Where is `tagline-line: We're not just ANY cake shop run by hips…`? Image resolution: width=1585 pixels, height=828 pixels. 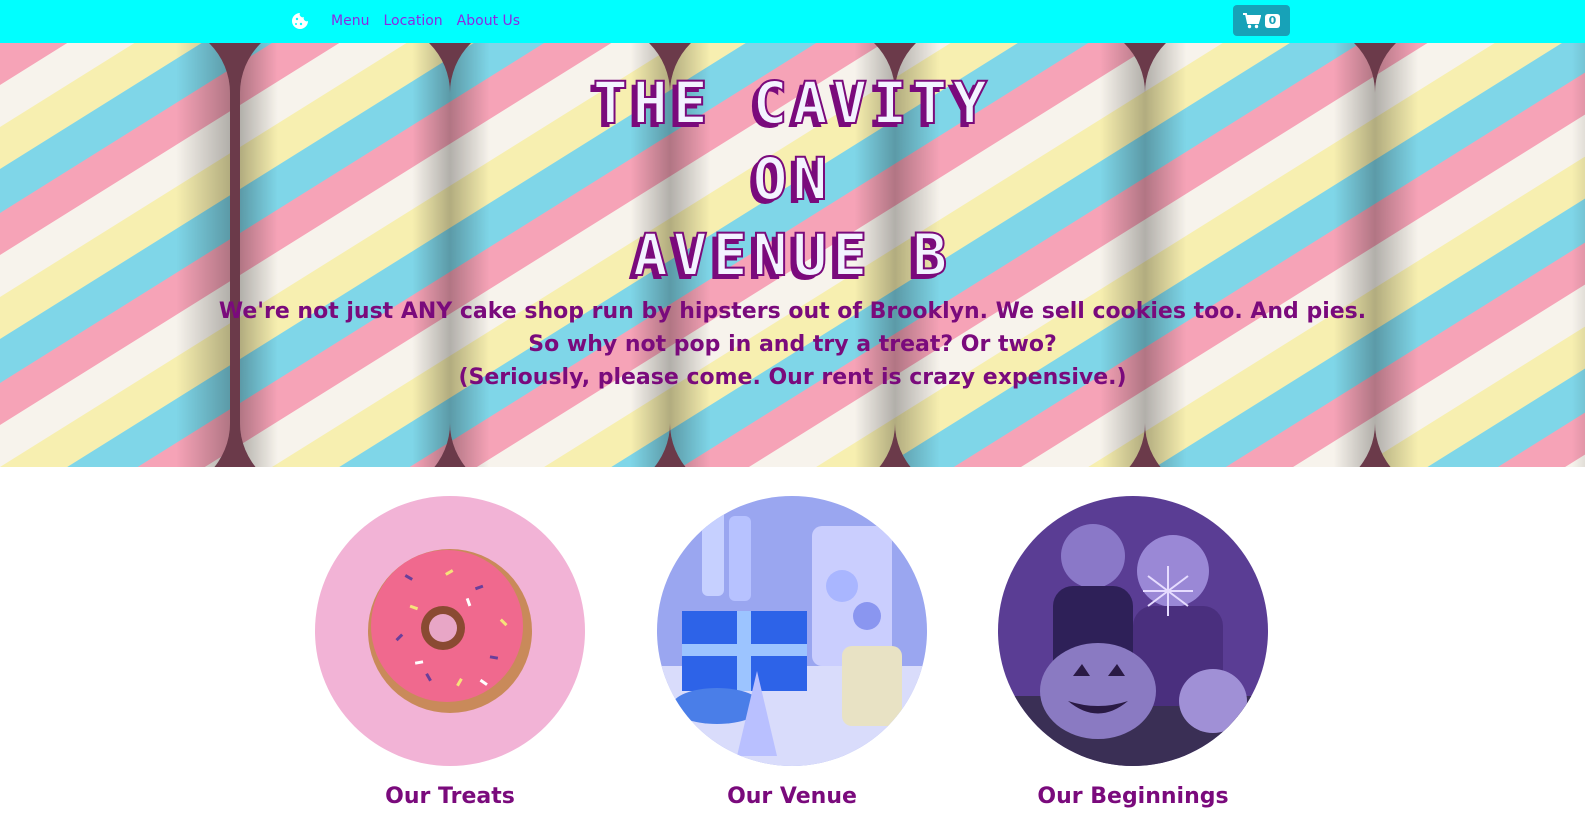
tagline-line: We're not just ANY cake shop run by hips… is located at coordinates (792, 311).